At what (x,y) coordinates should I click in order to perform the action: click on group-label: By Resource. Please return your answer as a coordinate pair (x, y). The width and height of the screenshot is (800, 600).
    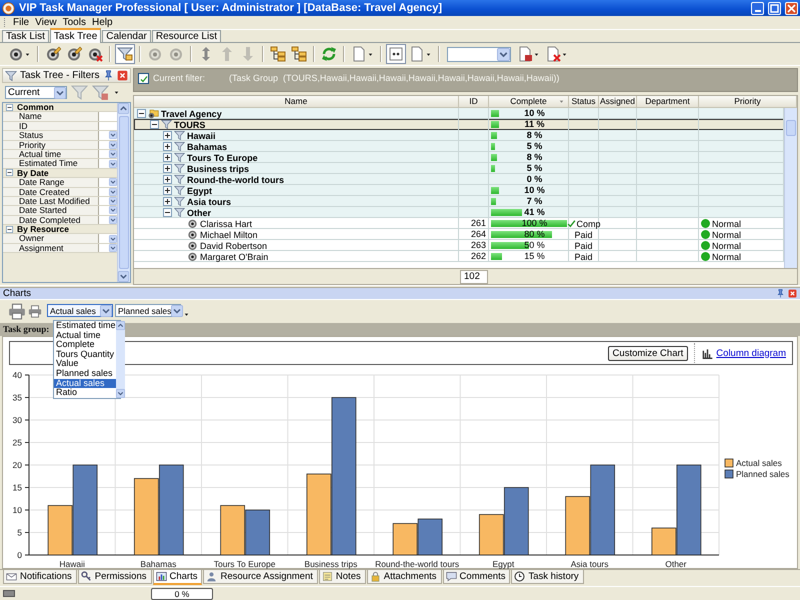
    Looking at the image, I should click on (43, 229).